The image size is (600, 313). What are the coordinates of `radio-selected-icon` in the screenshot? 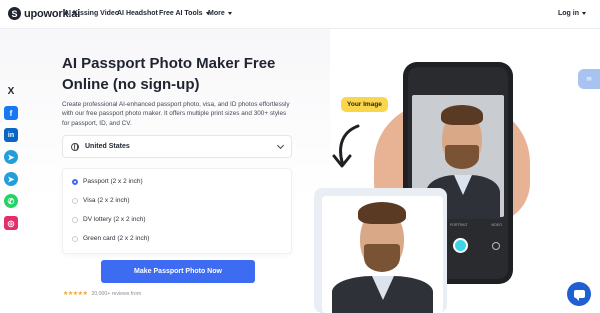 It's located at (75, 181).